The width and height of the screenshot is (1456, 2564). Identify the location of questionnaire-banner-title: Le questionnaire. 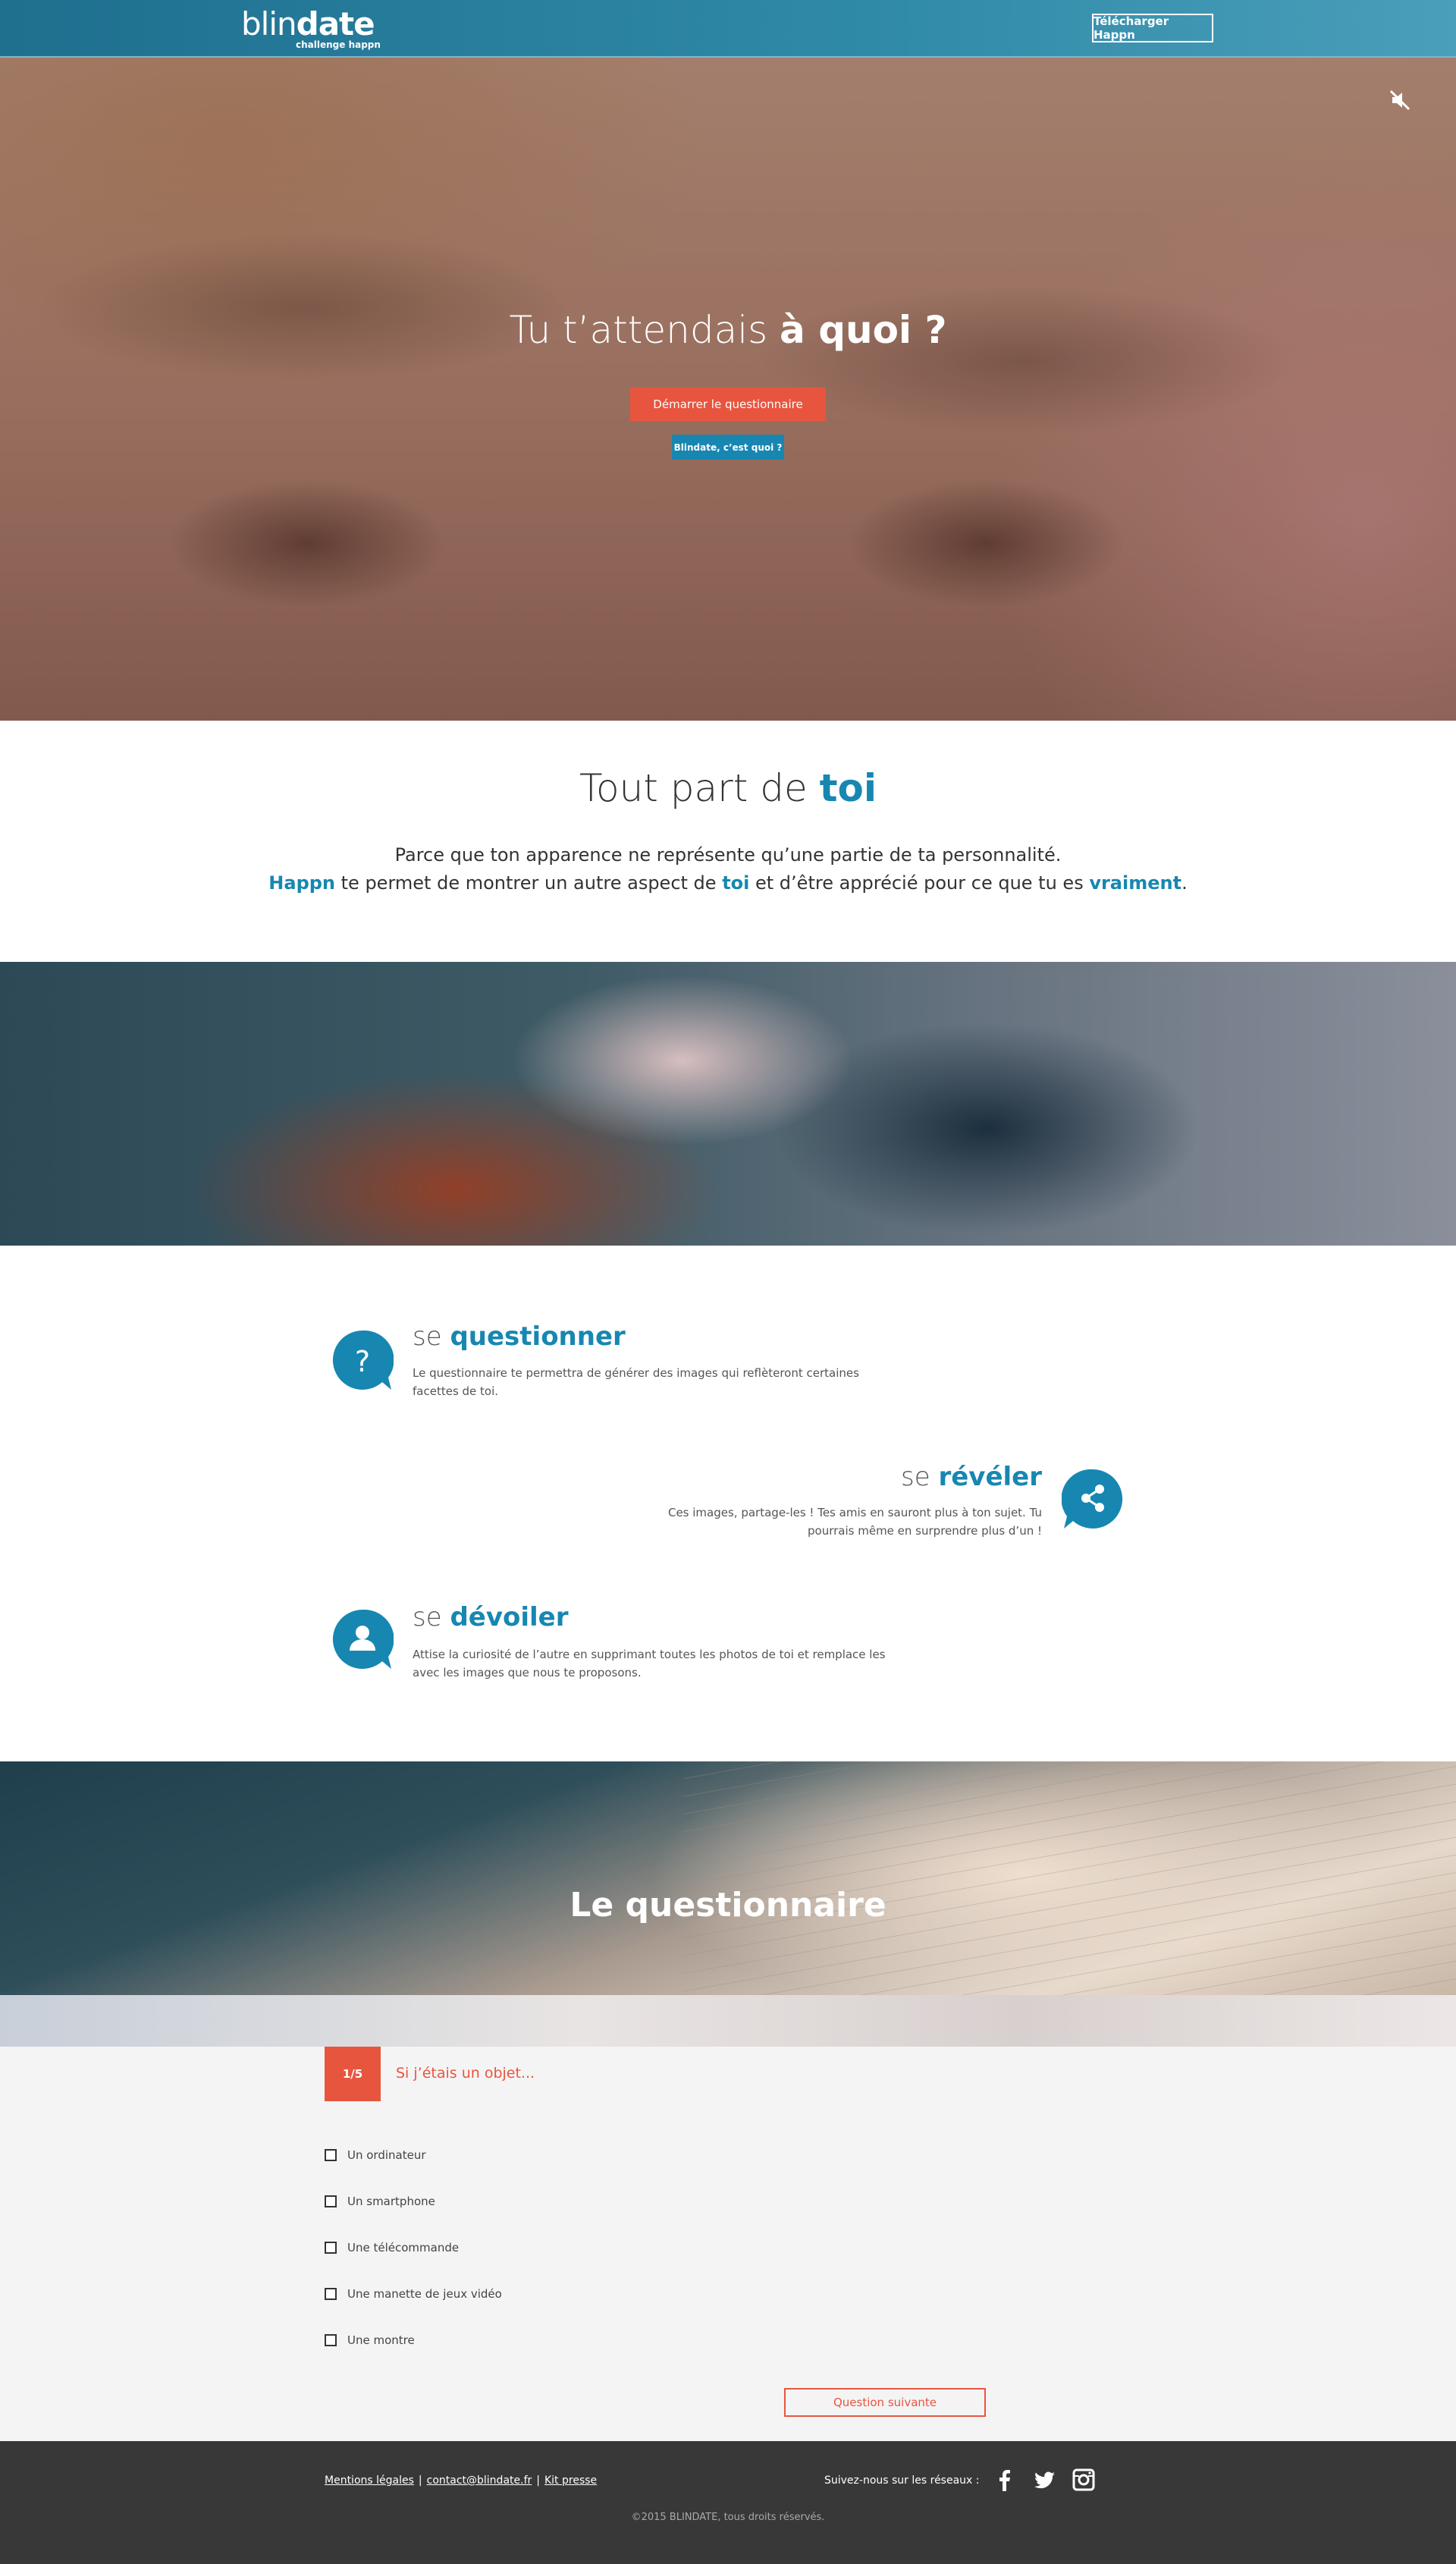
(728, 1906).